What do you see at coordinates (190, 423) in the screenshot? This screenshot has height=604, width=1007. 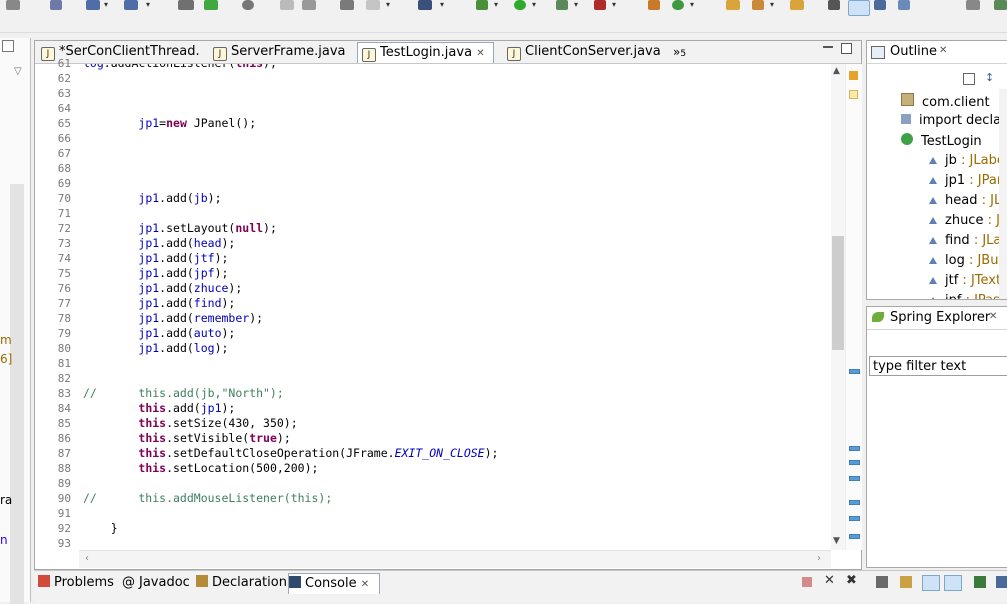 I see `code-line: this.setSize(430, 350);` at bounding box center [190, 423].